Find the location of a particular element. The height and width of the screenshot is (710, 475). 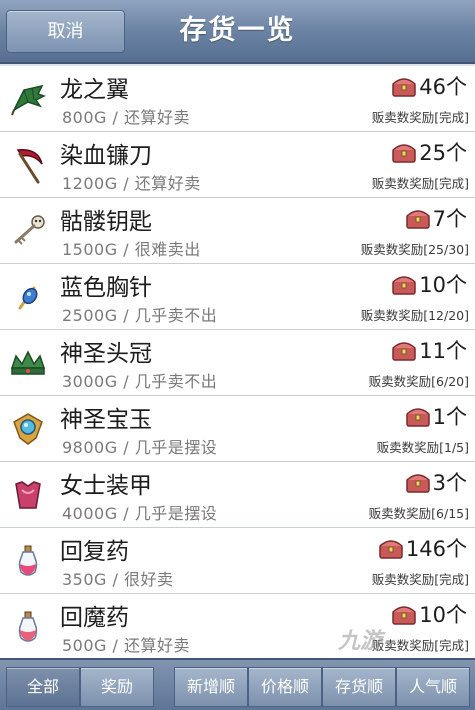

item-price: 9800G is located at coordinates (90, 447).